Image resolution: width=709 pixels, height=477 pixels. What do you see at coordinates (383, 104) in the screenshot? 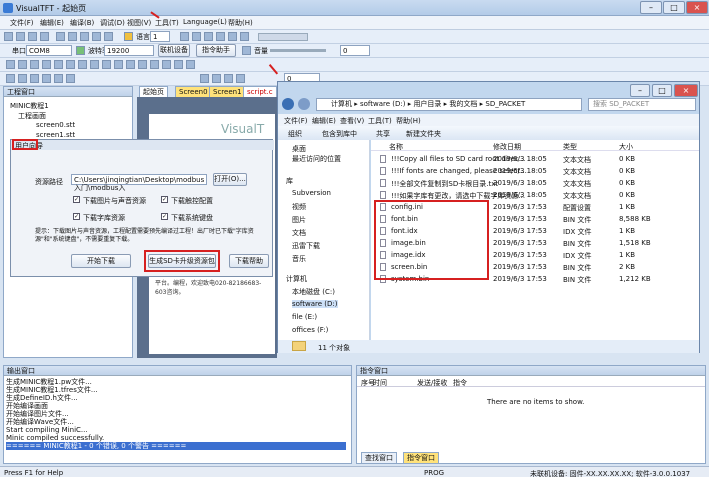
I see `crumb-drive: software (D:)` at bounding box center [383, 104].